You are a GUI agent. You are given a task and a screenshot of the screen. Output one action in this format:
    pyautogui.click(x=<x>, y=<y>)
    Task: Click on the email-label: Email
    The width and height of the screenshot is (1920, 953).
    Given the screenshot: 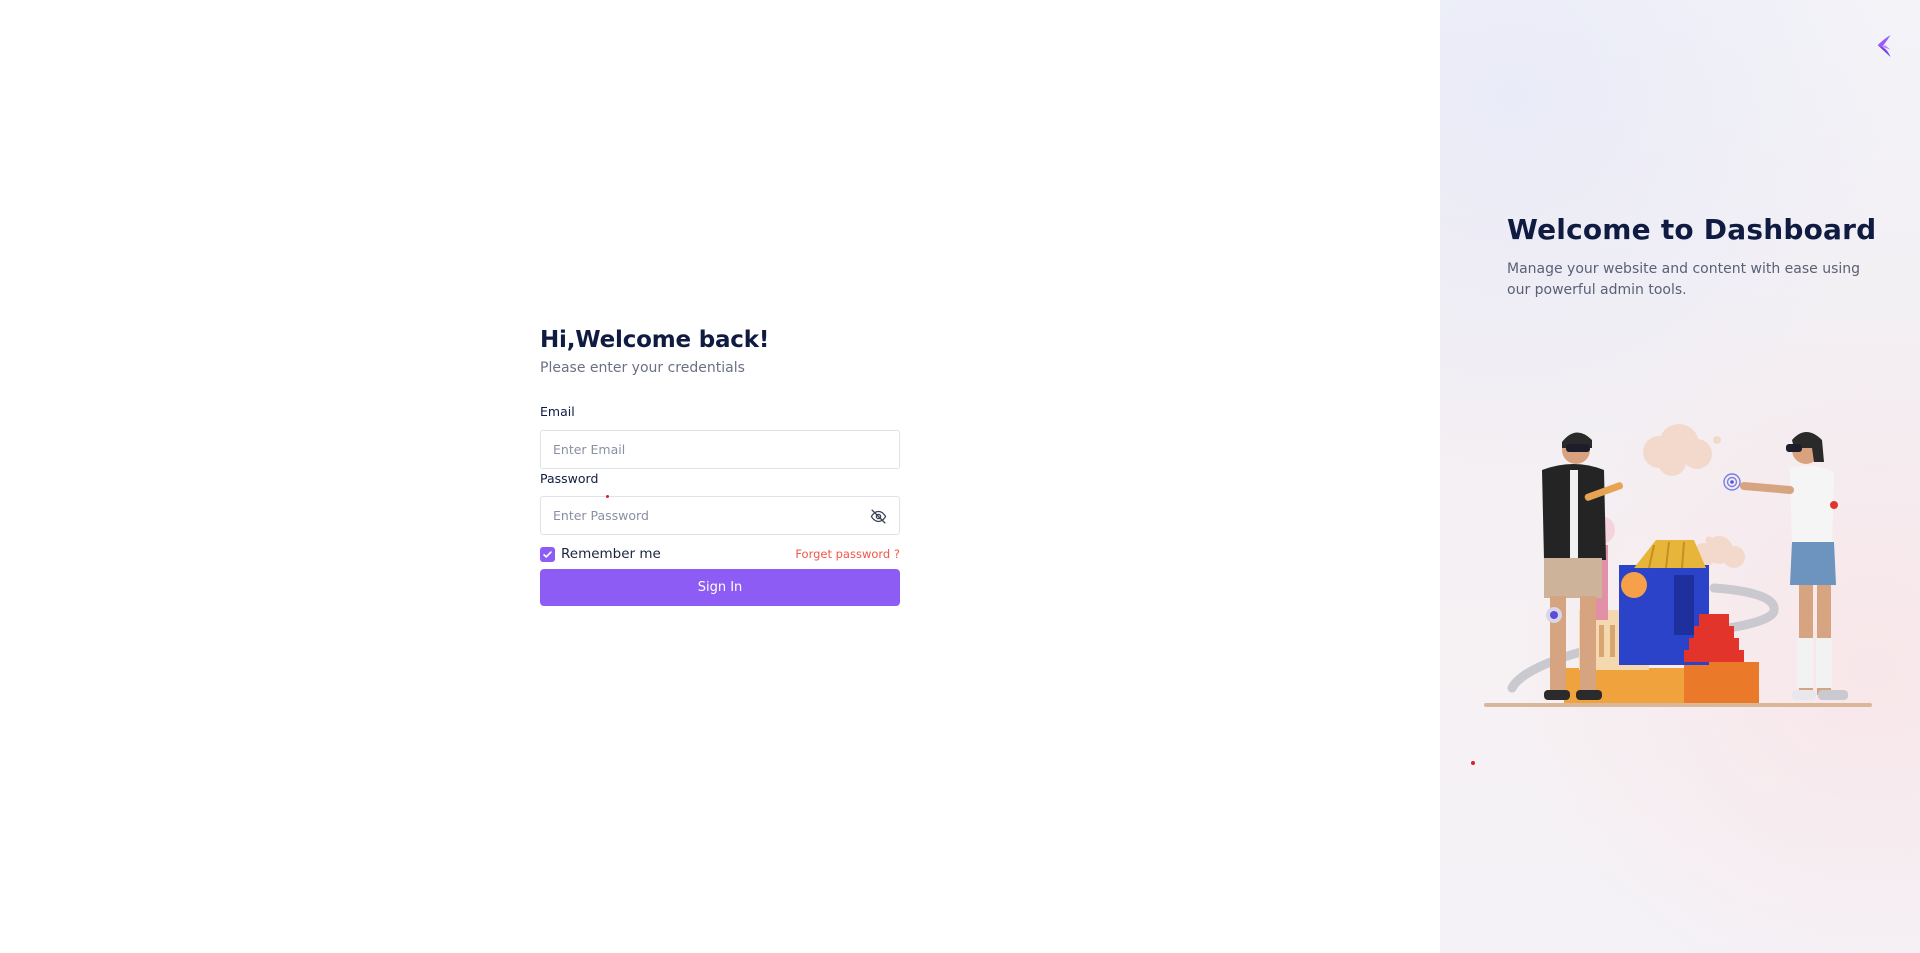 What is the action you would take?
    pyautogui.click(x=557, y=411)
    